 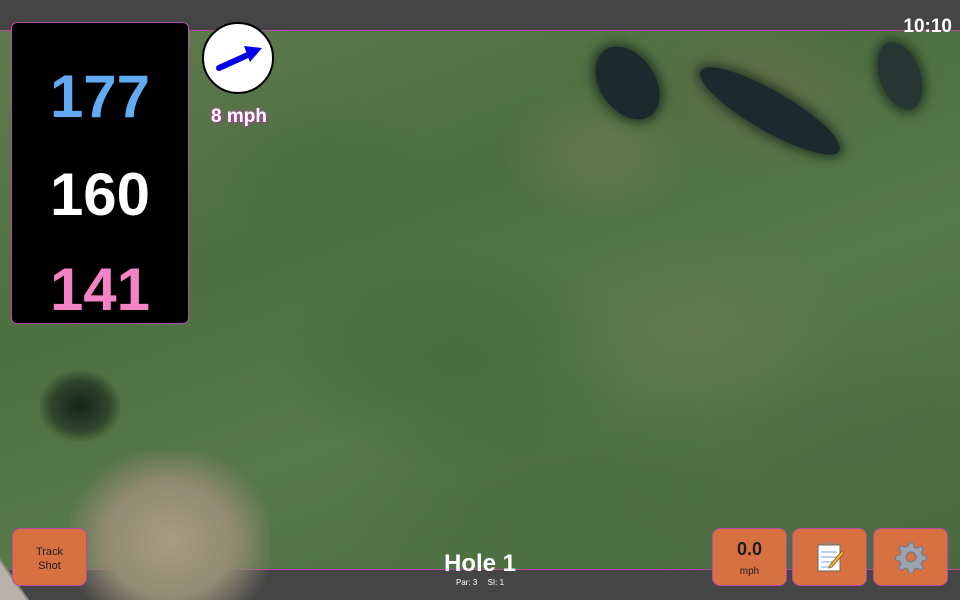 What do you see at coordinates (496, 582) in the screenshot?
I see `hole-stroke-index: SI: 1` at bounding box center [496, 582].